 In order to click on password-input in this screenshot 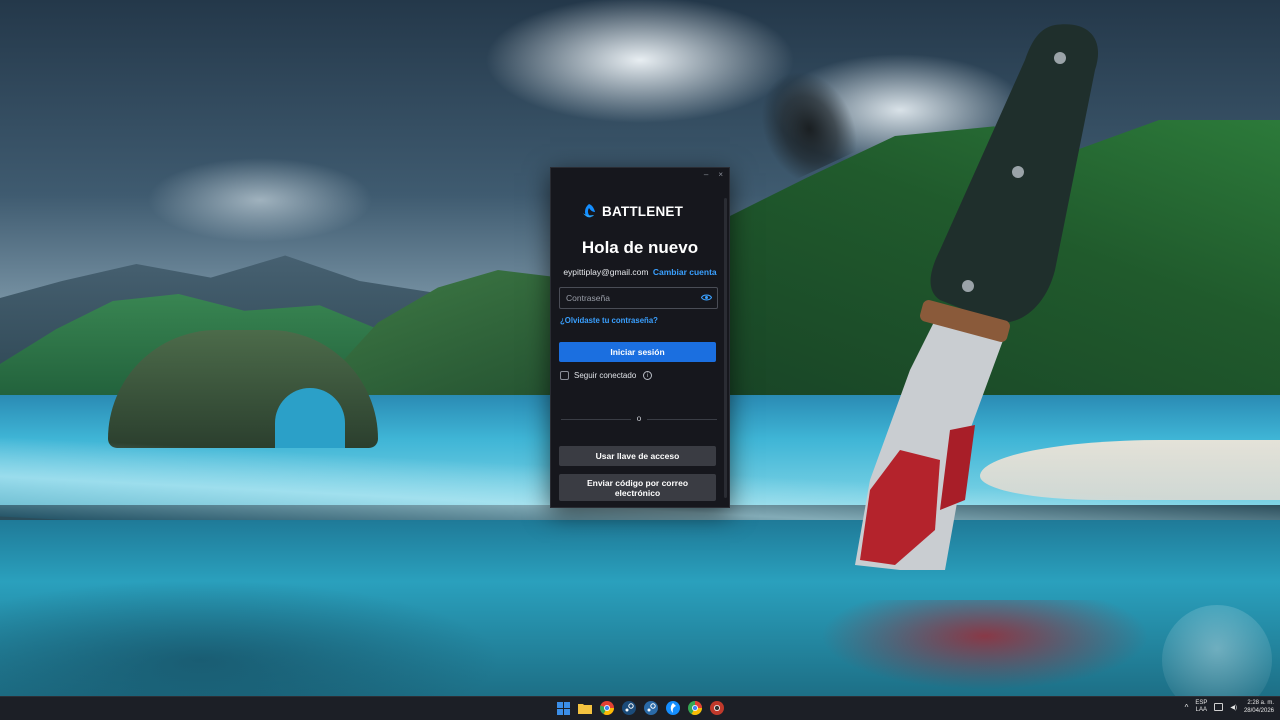, I will do `click(631, 298)`.